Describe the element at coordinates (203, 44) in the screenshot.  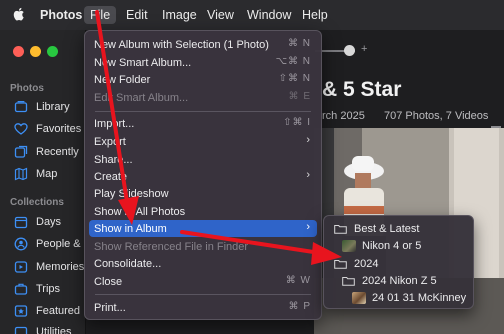
I see `menu-item-new-album-with-selection: New Album with Selection (1 Photo) ⌘ N` at that location.